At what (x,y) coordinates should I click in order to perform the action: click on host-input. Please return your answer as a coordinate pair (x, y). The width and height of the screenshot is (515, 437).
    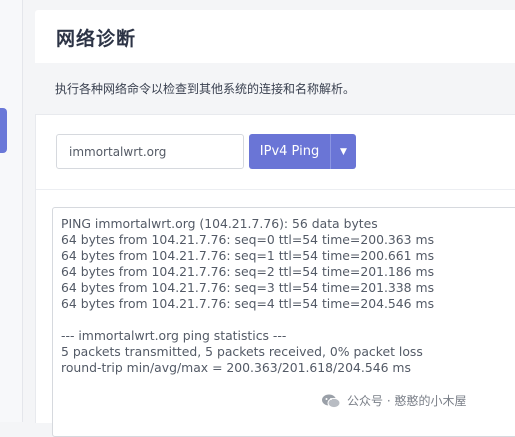
    Looking at the image, I should click on (150, 151).